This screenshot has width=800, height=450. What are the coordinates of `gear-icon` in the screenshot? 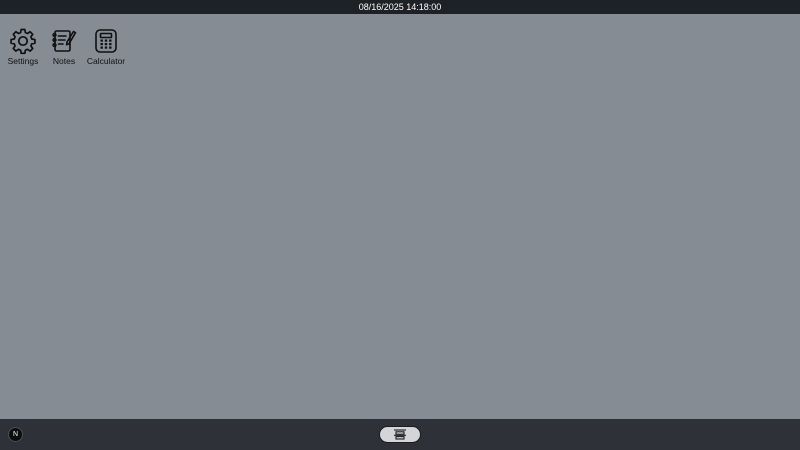 It's located at (23, 41).